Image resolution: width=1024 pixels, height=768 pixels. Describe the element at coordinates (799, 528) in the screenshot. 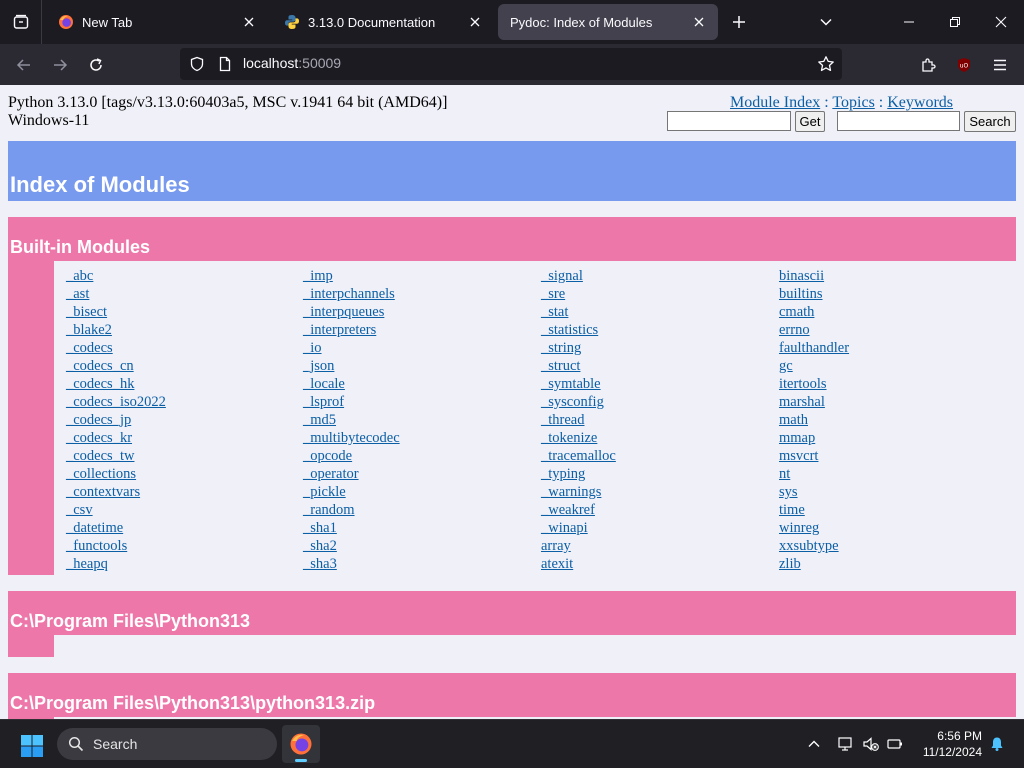

I see `module-link: winreg` at that location.